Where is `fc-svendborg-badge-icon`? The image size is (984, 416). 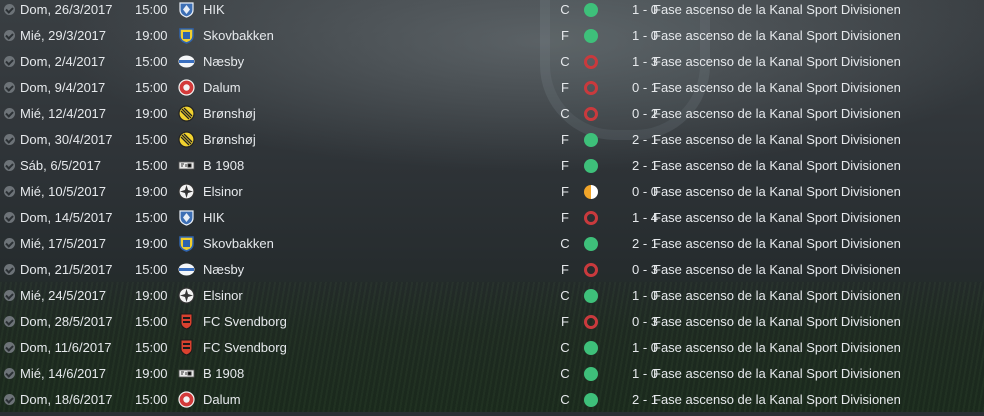 fc-svendborg-badge-icon is located at coordinates (186, 321).